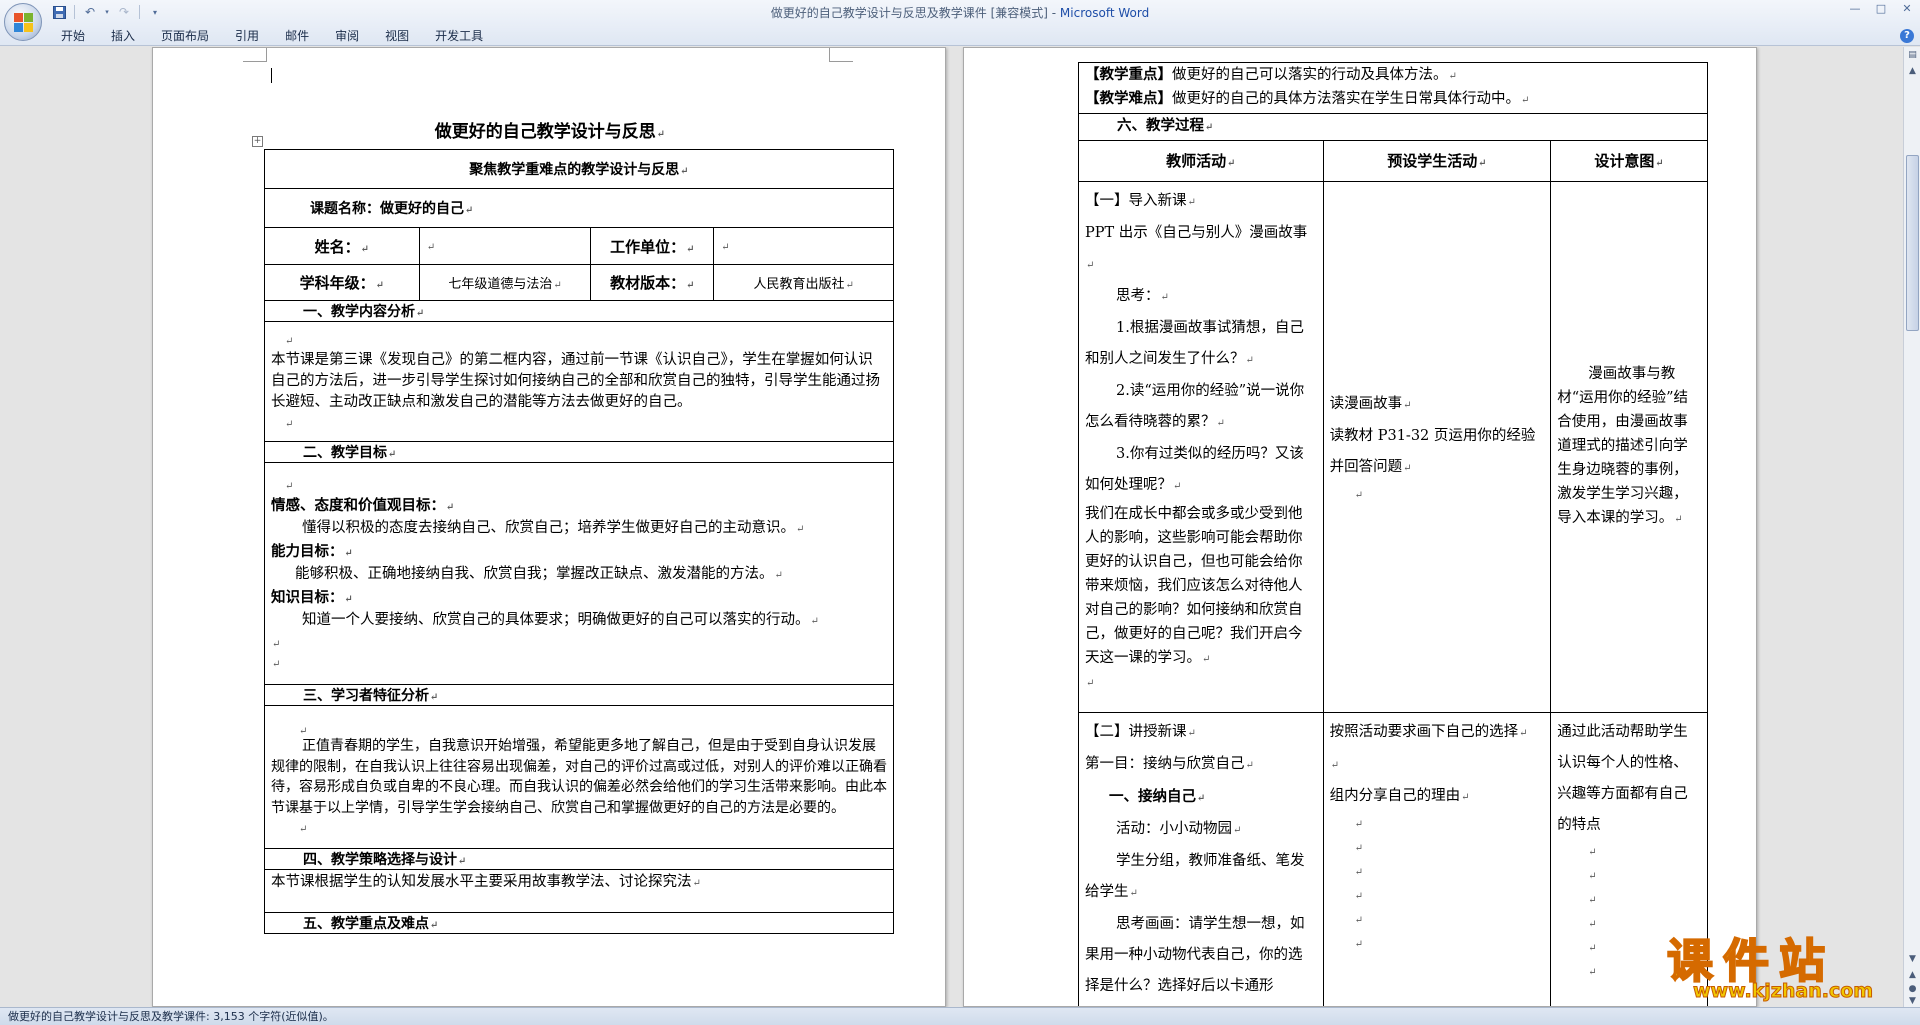 The height and width of the screenshot is (1025, 1920). I want to click on tab-mailings: 邮件, so click(297, 36).